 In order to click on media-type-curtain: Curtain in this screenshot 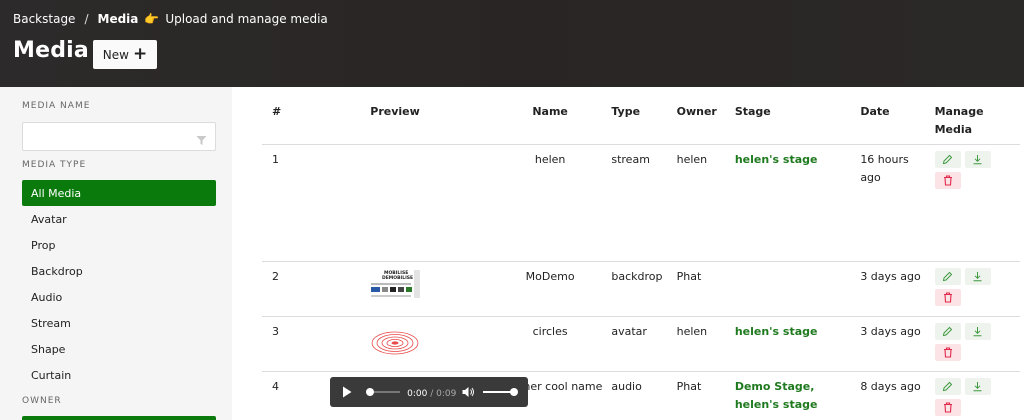, I will do `click(119, 375)`.